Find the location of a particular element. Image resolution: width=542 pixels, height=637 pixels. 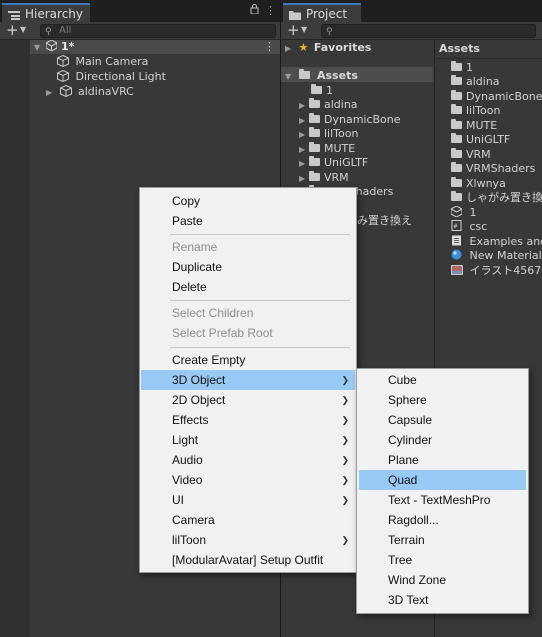

asset-label: New Material is located at coordinates (505, 255).